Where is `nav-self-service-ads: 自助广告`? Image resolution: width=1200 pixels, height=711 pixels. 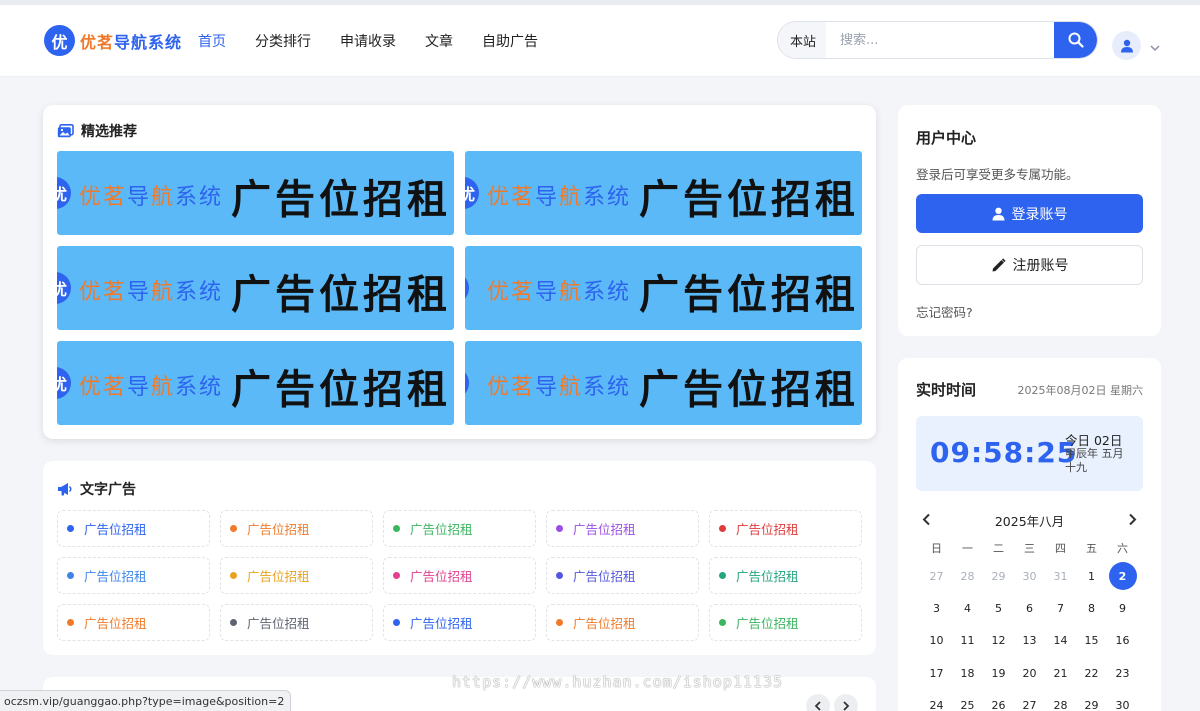 nav-self-service-ads: 自助广告 is located at coordinates (510, 41).